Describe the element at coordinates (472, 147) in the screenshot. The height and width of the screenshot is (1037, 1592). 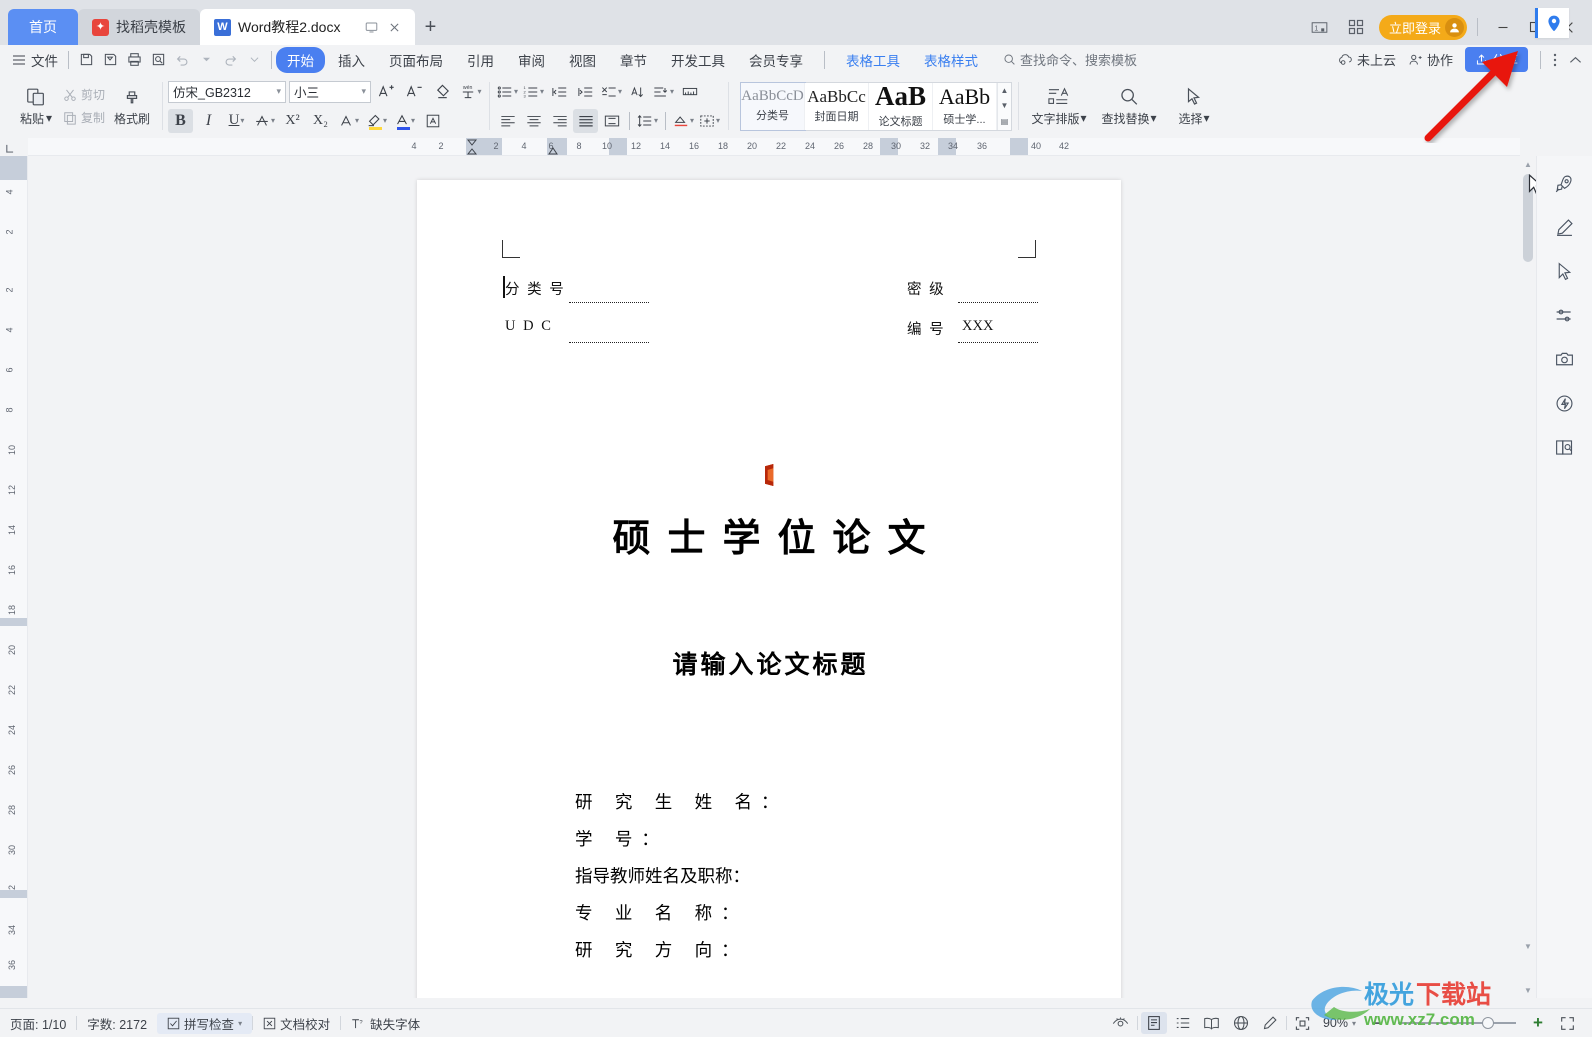
I see `indent-marker` at that location.